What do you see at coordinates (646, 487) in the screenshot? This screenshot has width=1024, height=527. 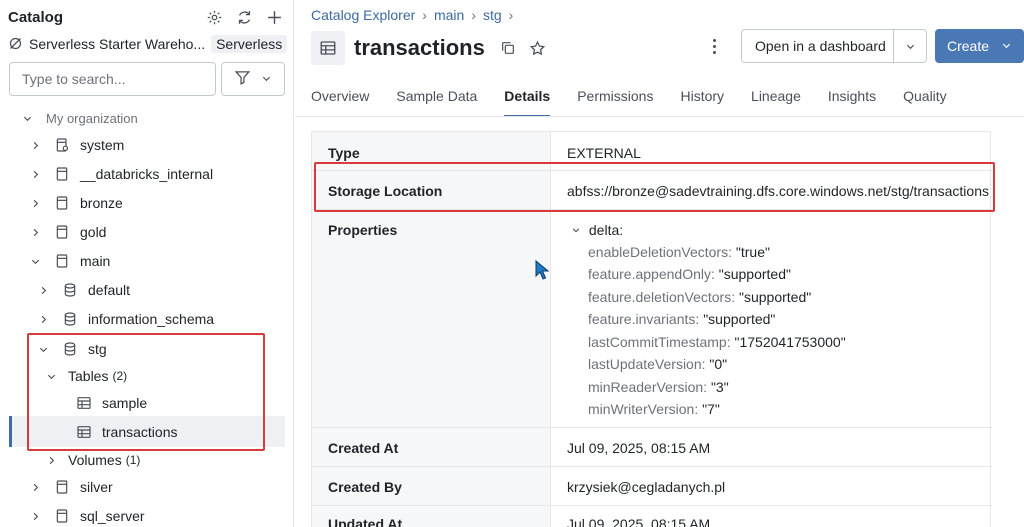 I see `details-value: krzysiek@cegladanych.pl` at bounding box center [646, 487].